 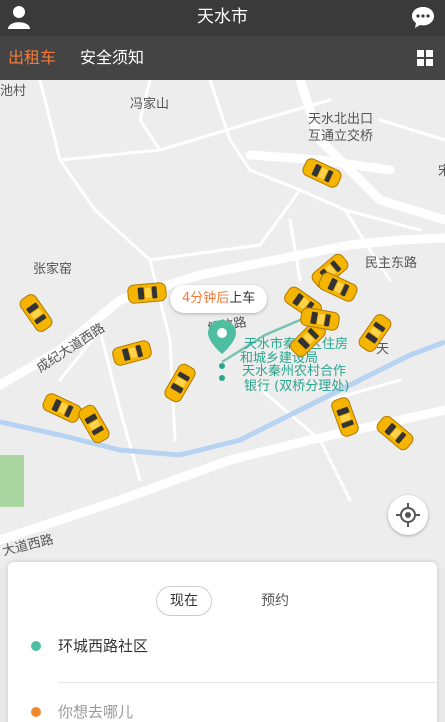 I want to click on divider, so click(x=247, y=682).